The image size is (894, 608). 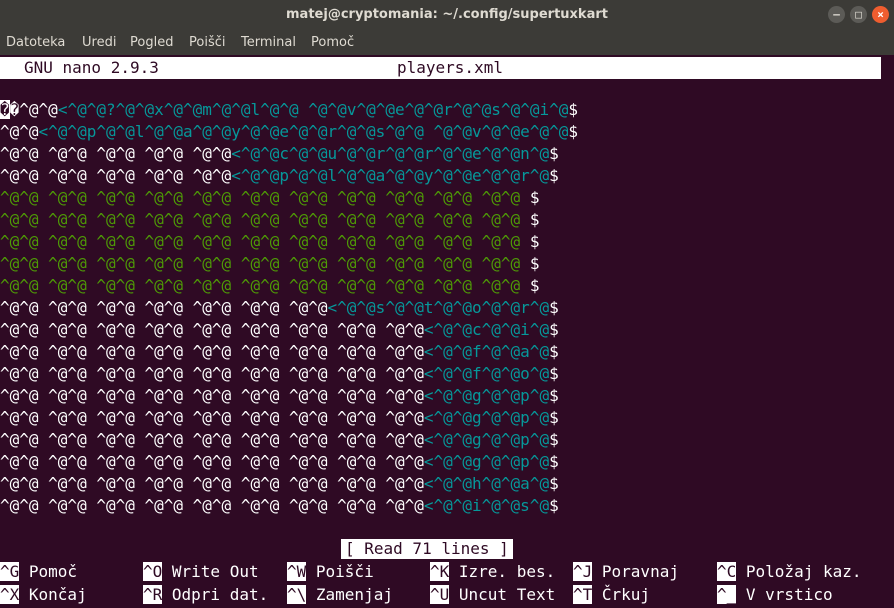 I want to click on close-button: ×, so click(x=880, y=14).